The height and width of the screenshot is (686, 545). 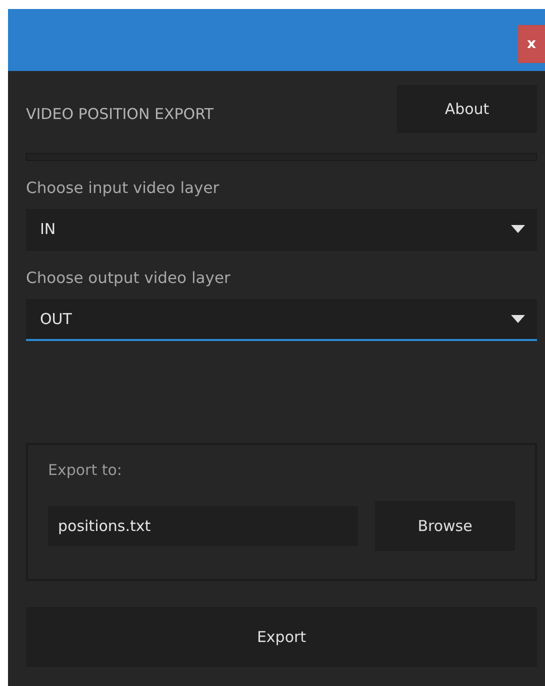 I want to click on panel-title: VIDEO POSITION EXPORT, so click(x=120, y=114).